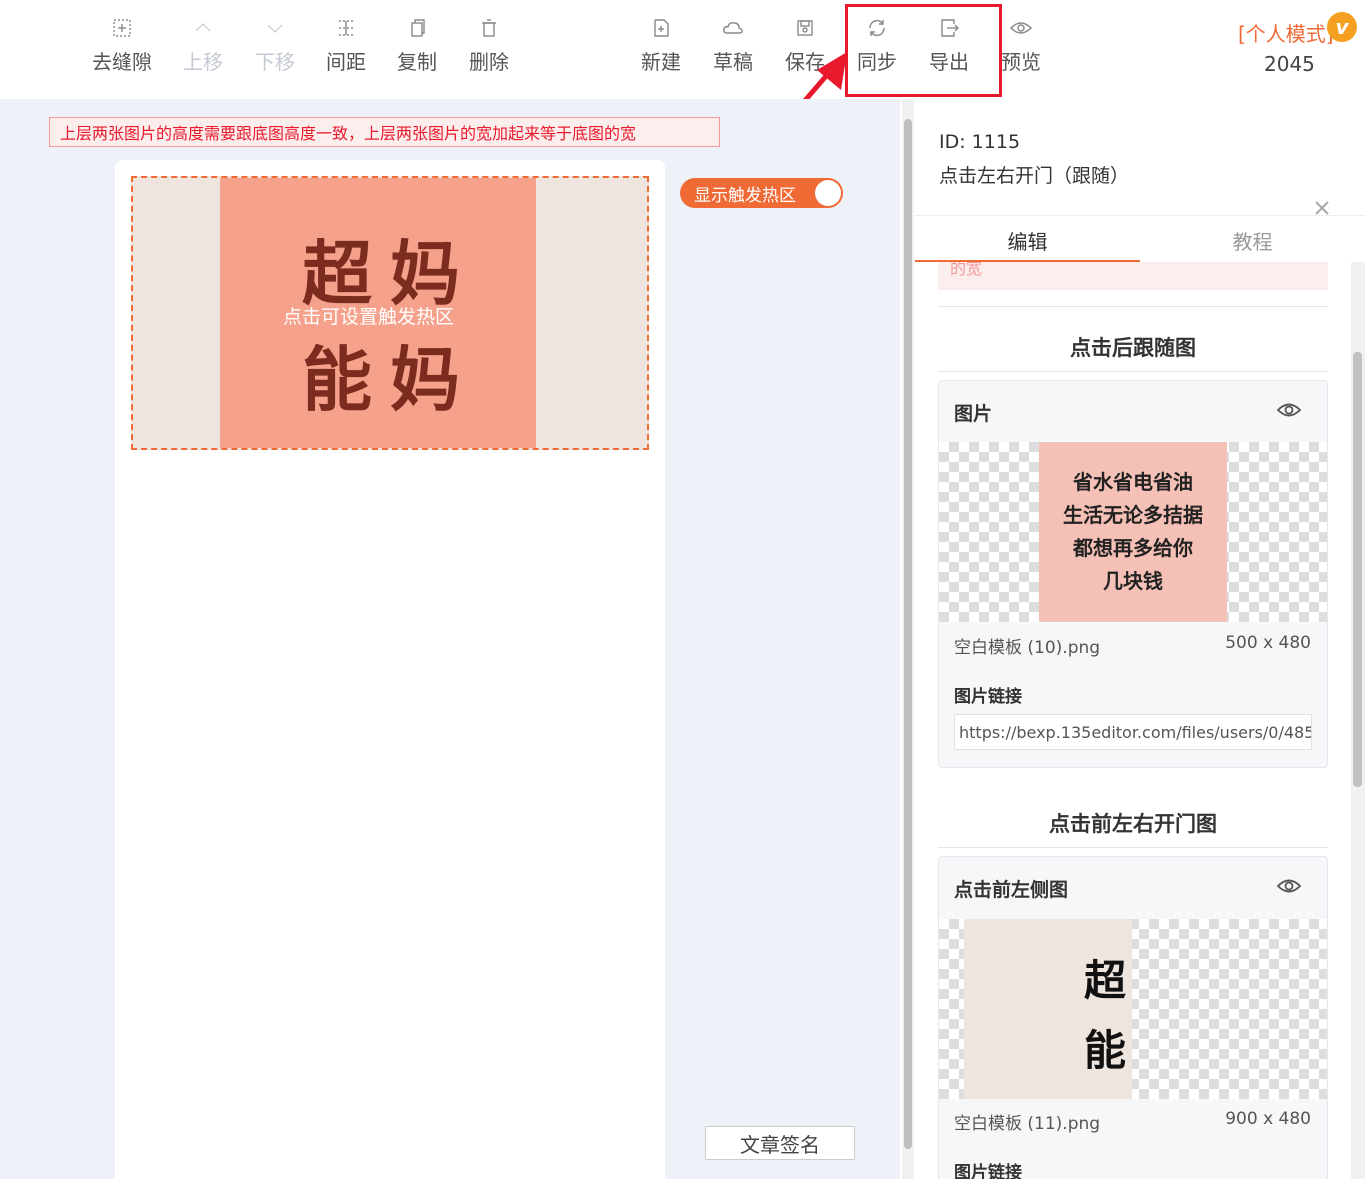  Describe the element at coordinates (346, 28) in the screenshot. I see `spacing-icon` at that location.